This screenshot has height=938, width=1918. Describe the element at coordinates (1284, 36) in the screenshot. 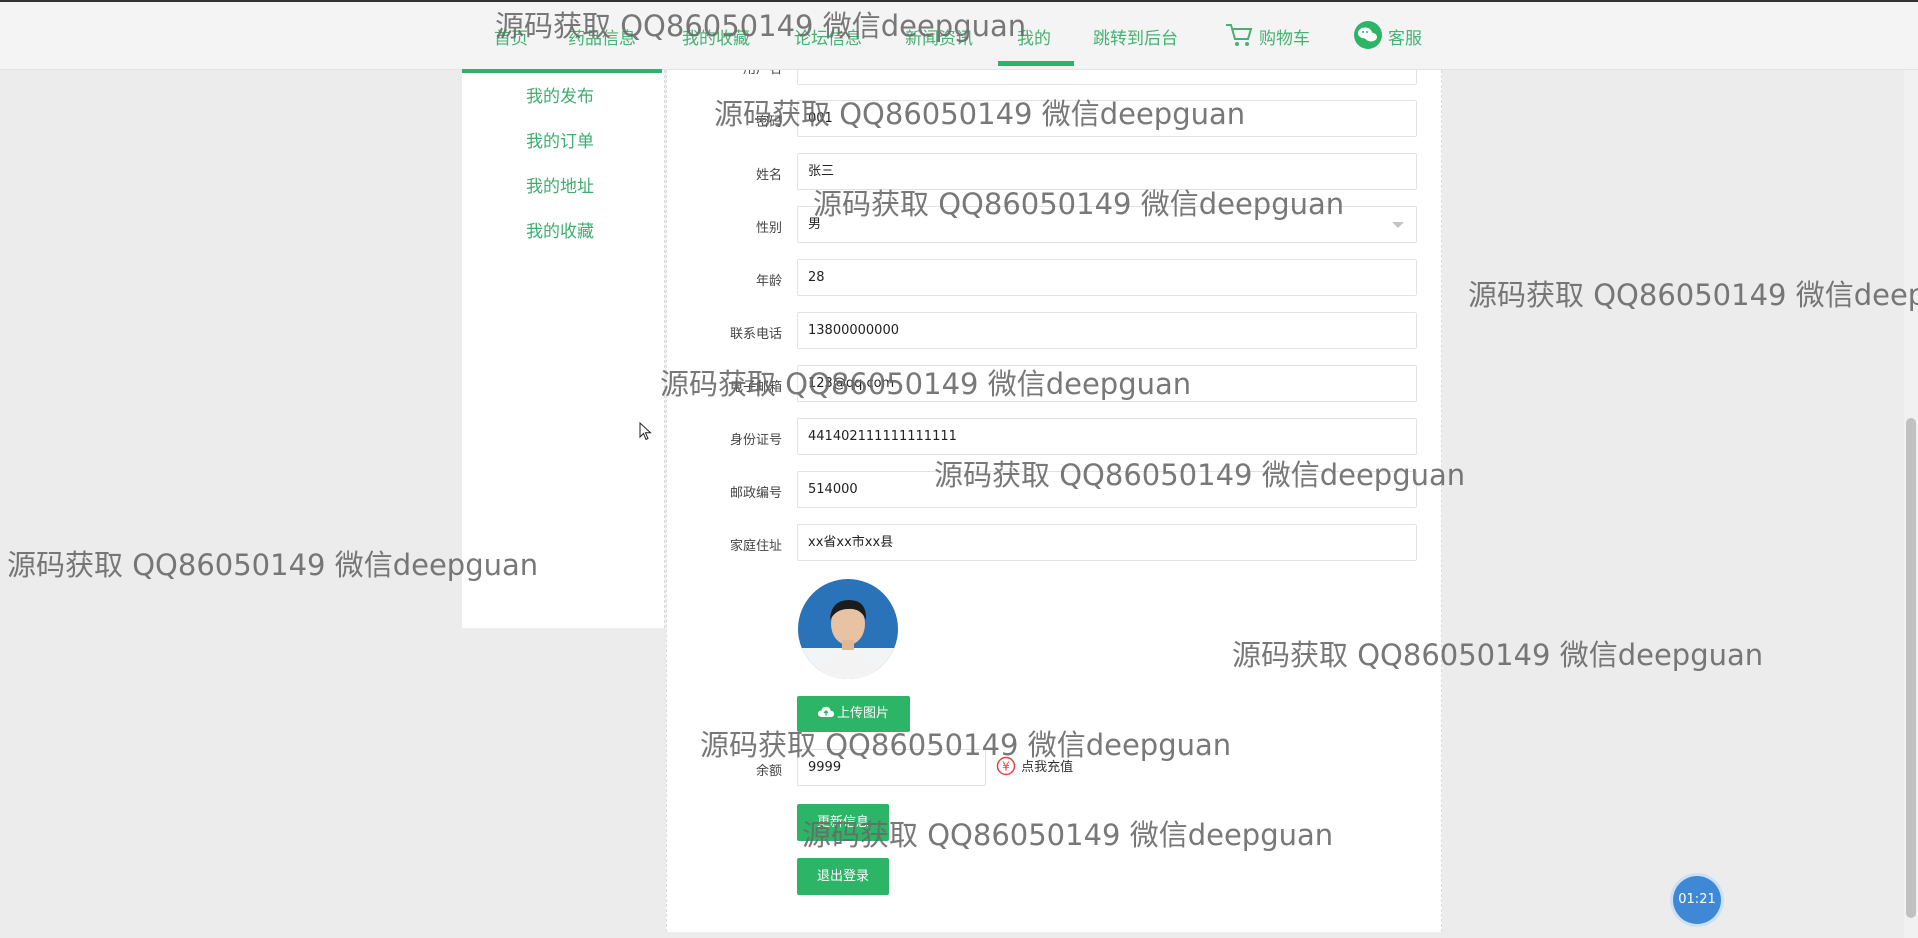

I see `cart-label: 购物车` at that location.